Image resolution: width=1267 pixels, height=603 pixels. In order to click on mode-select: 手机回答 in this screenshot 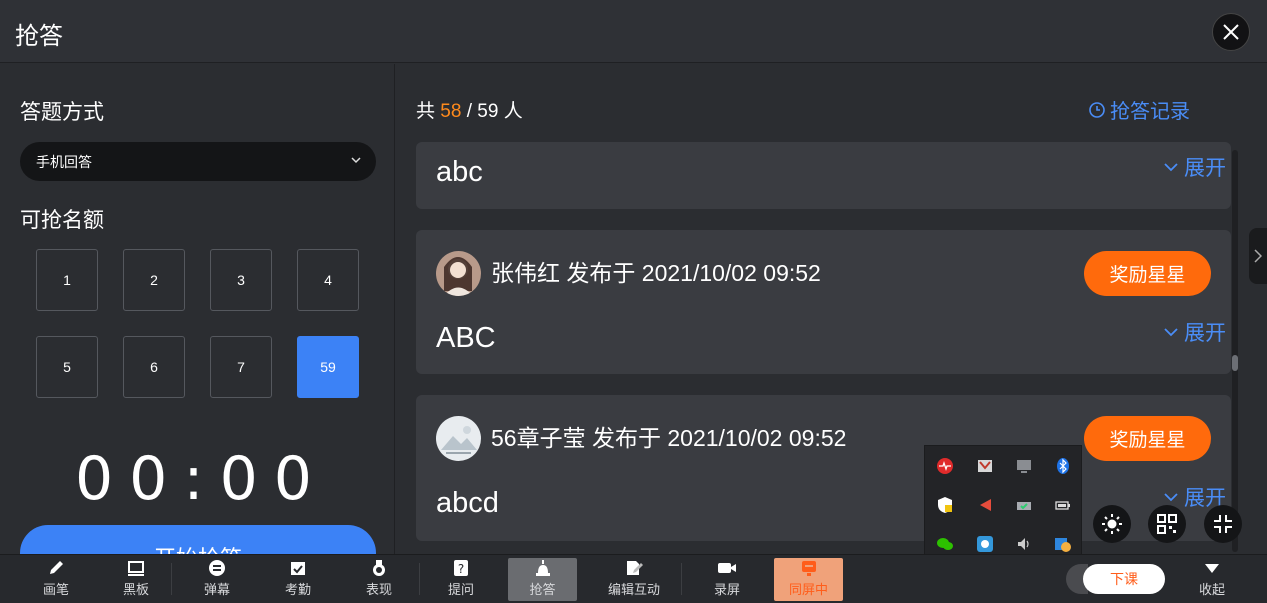, I will do `click(198, 161)`.